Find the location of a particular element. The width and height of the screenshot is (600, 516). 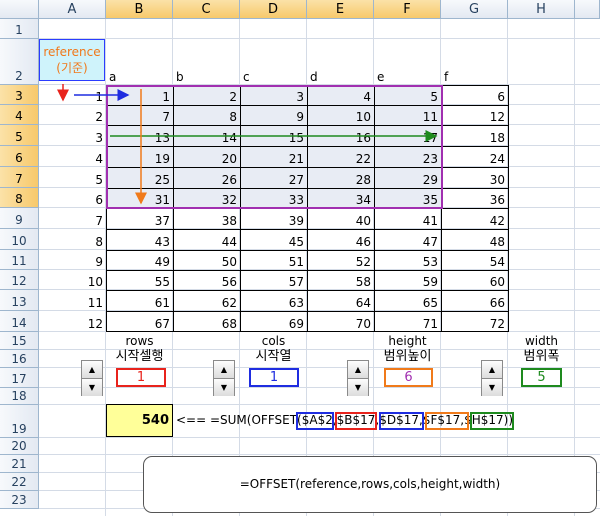

rows-label-ko: 시작셀행 is located at coordinates (139, 356).